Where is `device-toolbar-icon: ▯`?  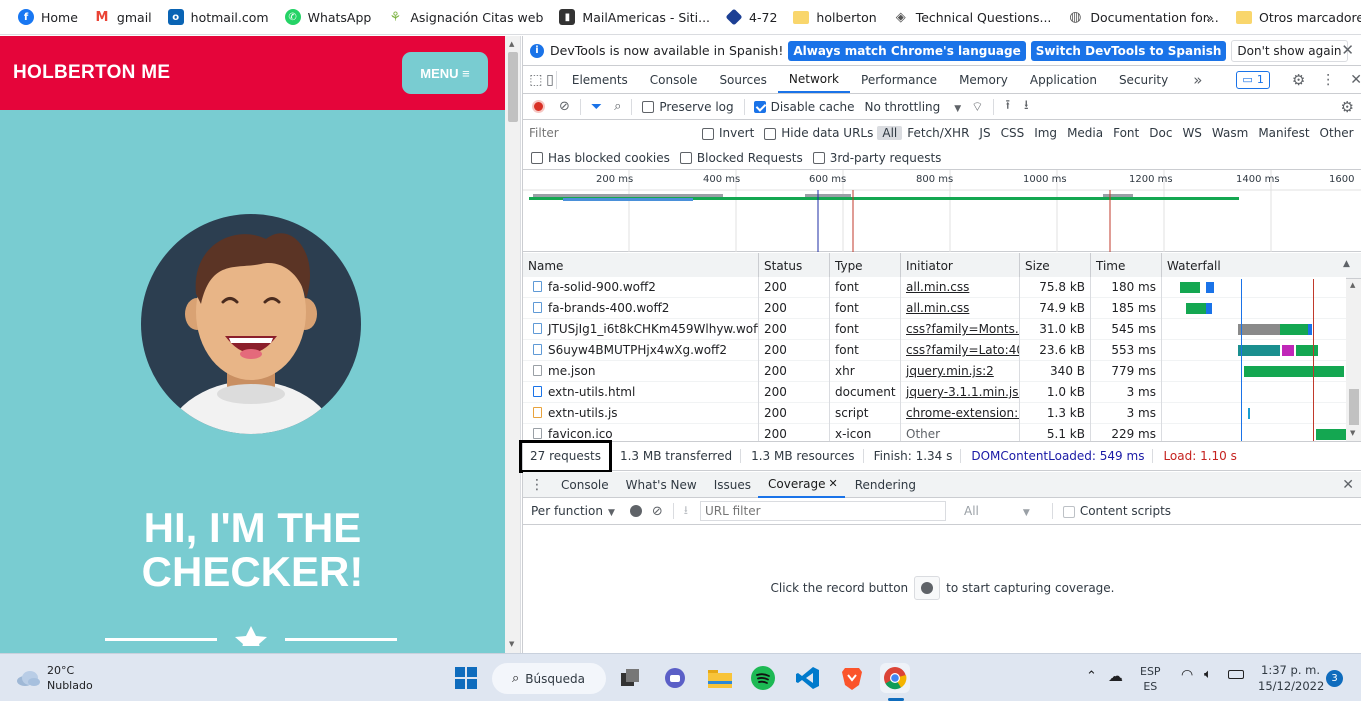 device-toolbar-icon: ▯ is located at coordinates (551, 79).